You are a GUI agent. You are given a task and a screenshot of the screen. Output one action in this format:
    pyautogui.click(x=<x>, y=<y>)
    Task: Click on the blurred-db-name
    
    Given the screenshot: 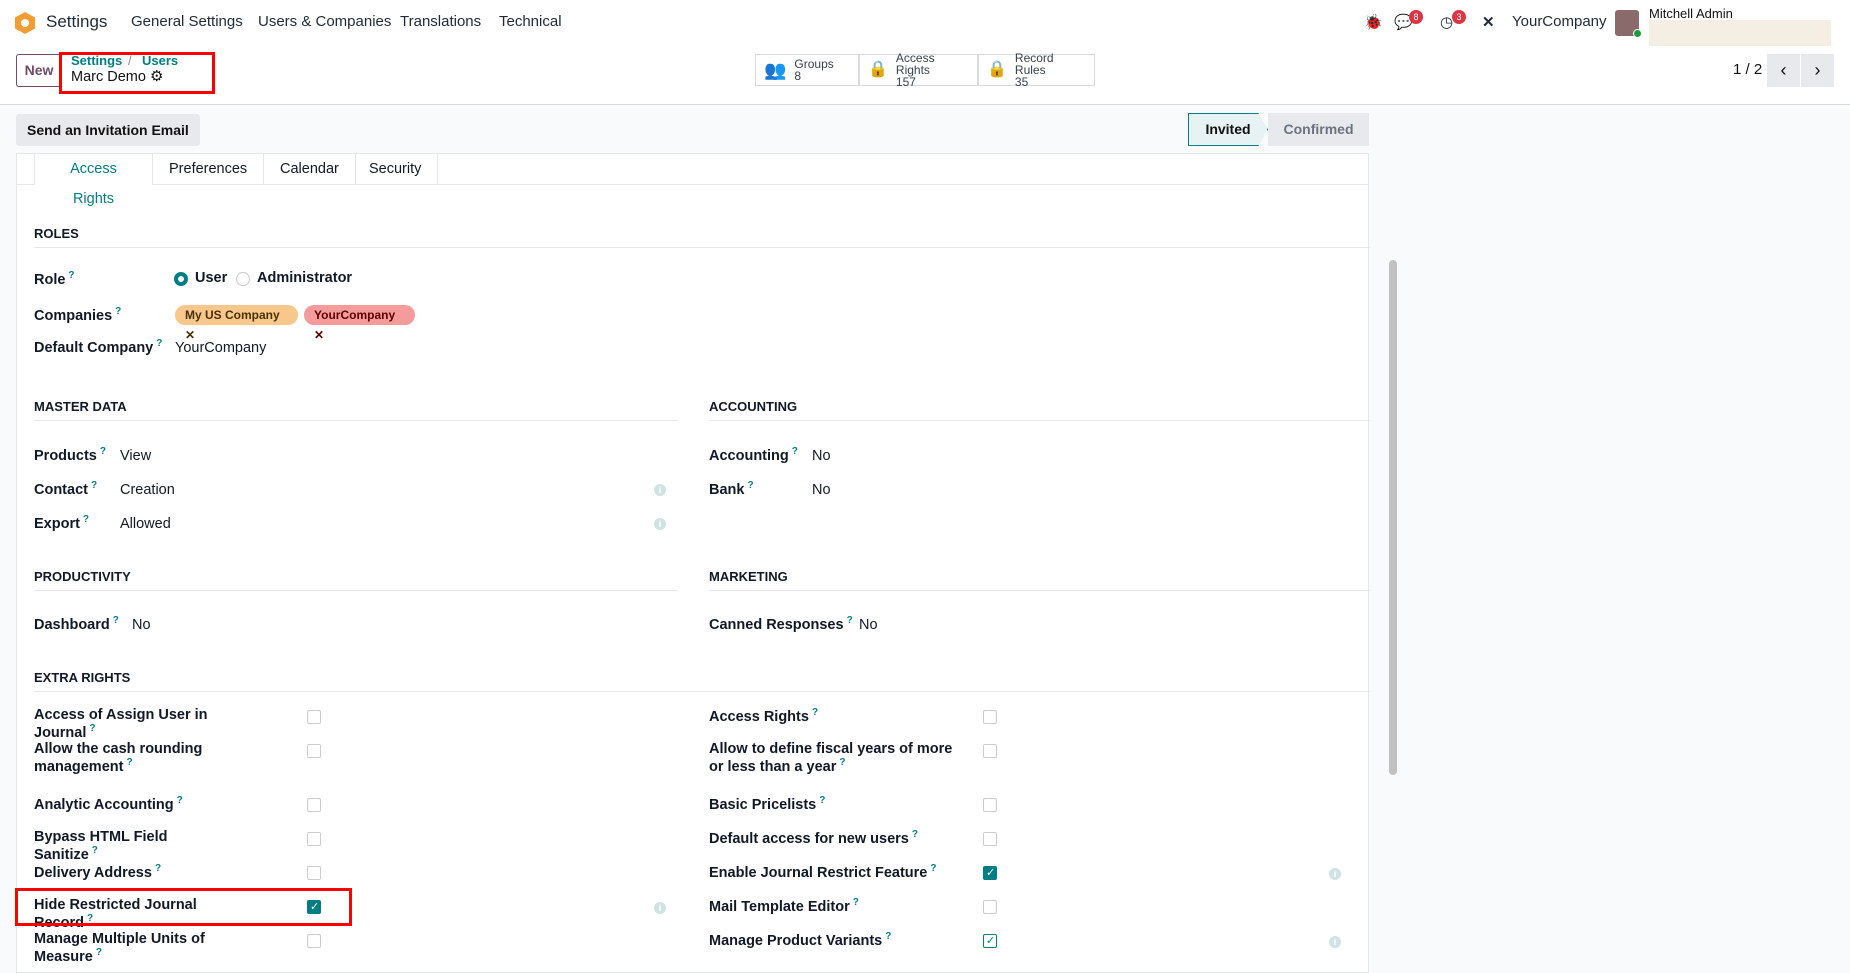 What is the action you would take?
    pyautogui.click(x=1740, y=34)
    